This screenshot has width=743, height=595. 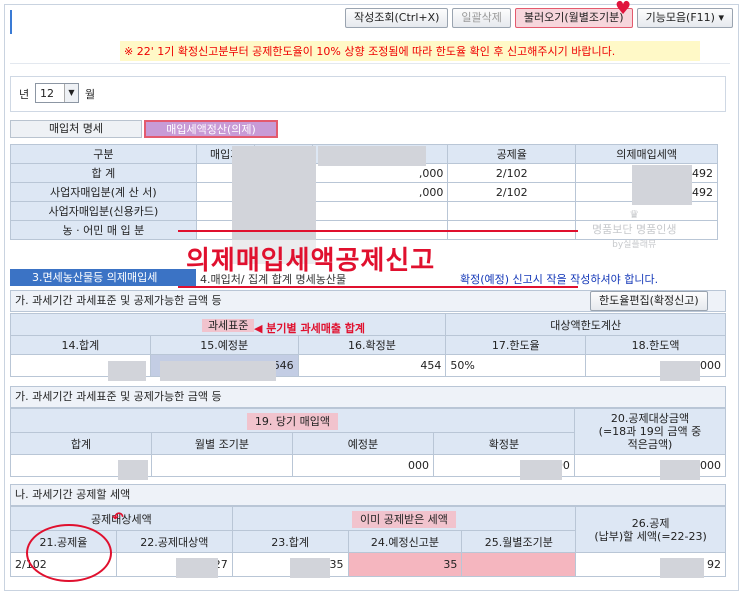 What do you see at coordinates (71, 93) in the screenshot?
I see `dropdown-arrow-icon: ▼` at bounding box center [71, 93].